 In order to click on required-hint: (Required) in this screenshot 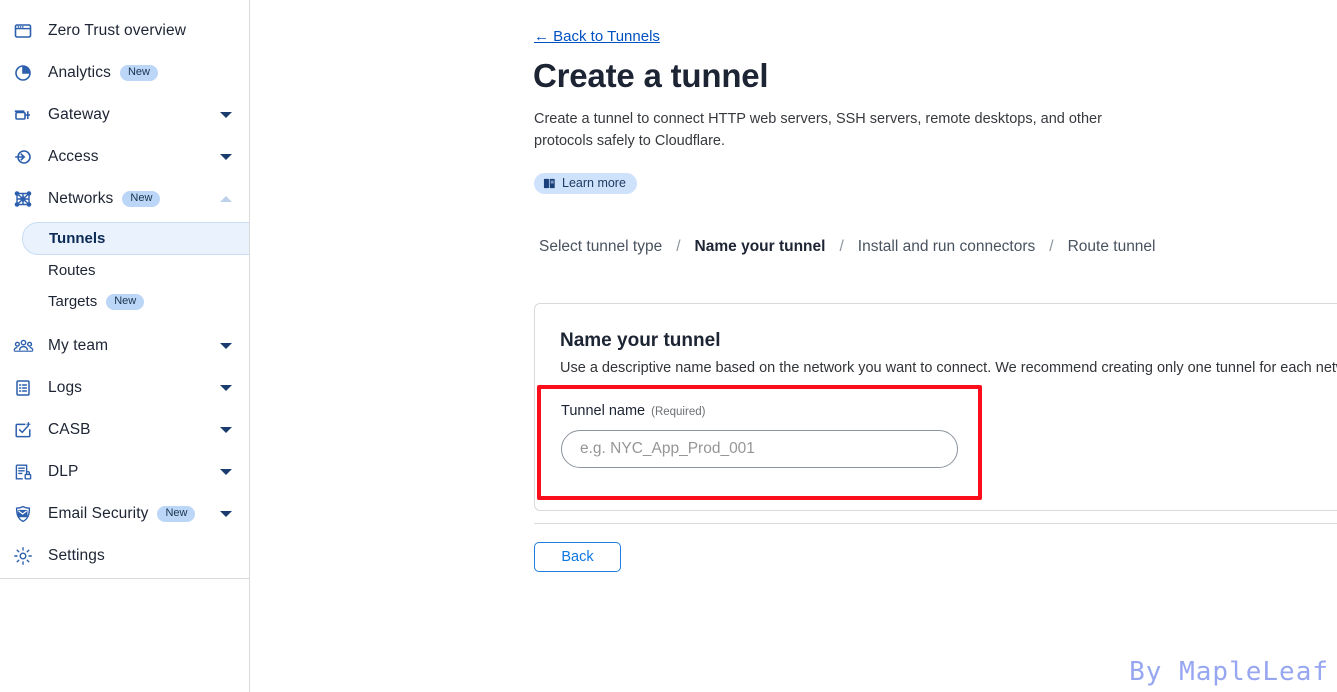, I will do `click(678, 412)`.